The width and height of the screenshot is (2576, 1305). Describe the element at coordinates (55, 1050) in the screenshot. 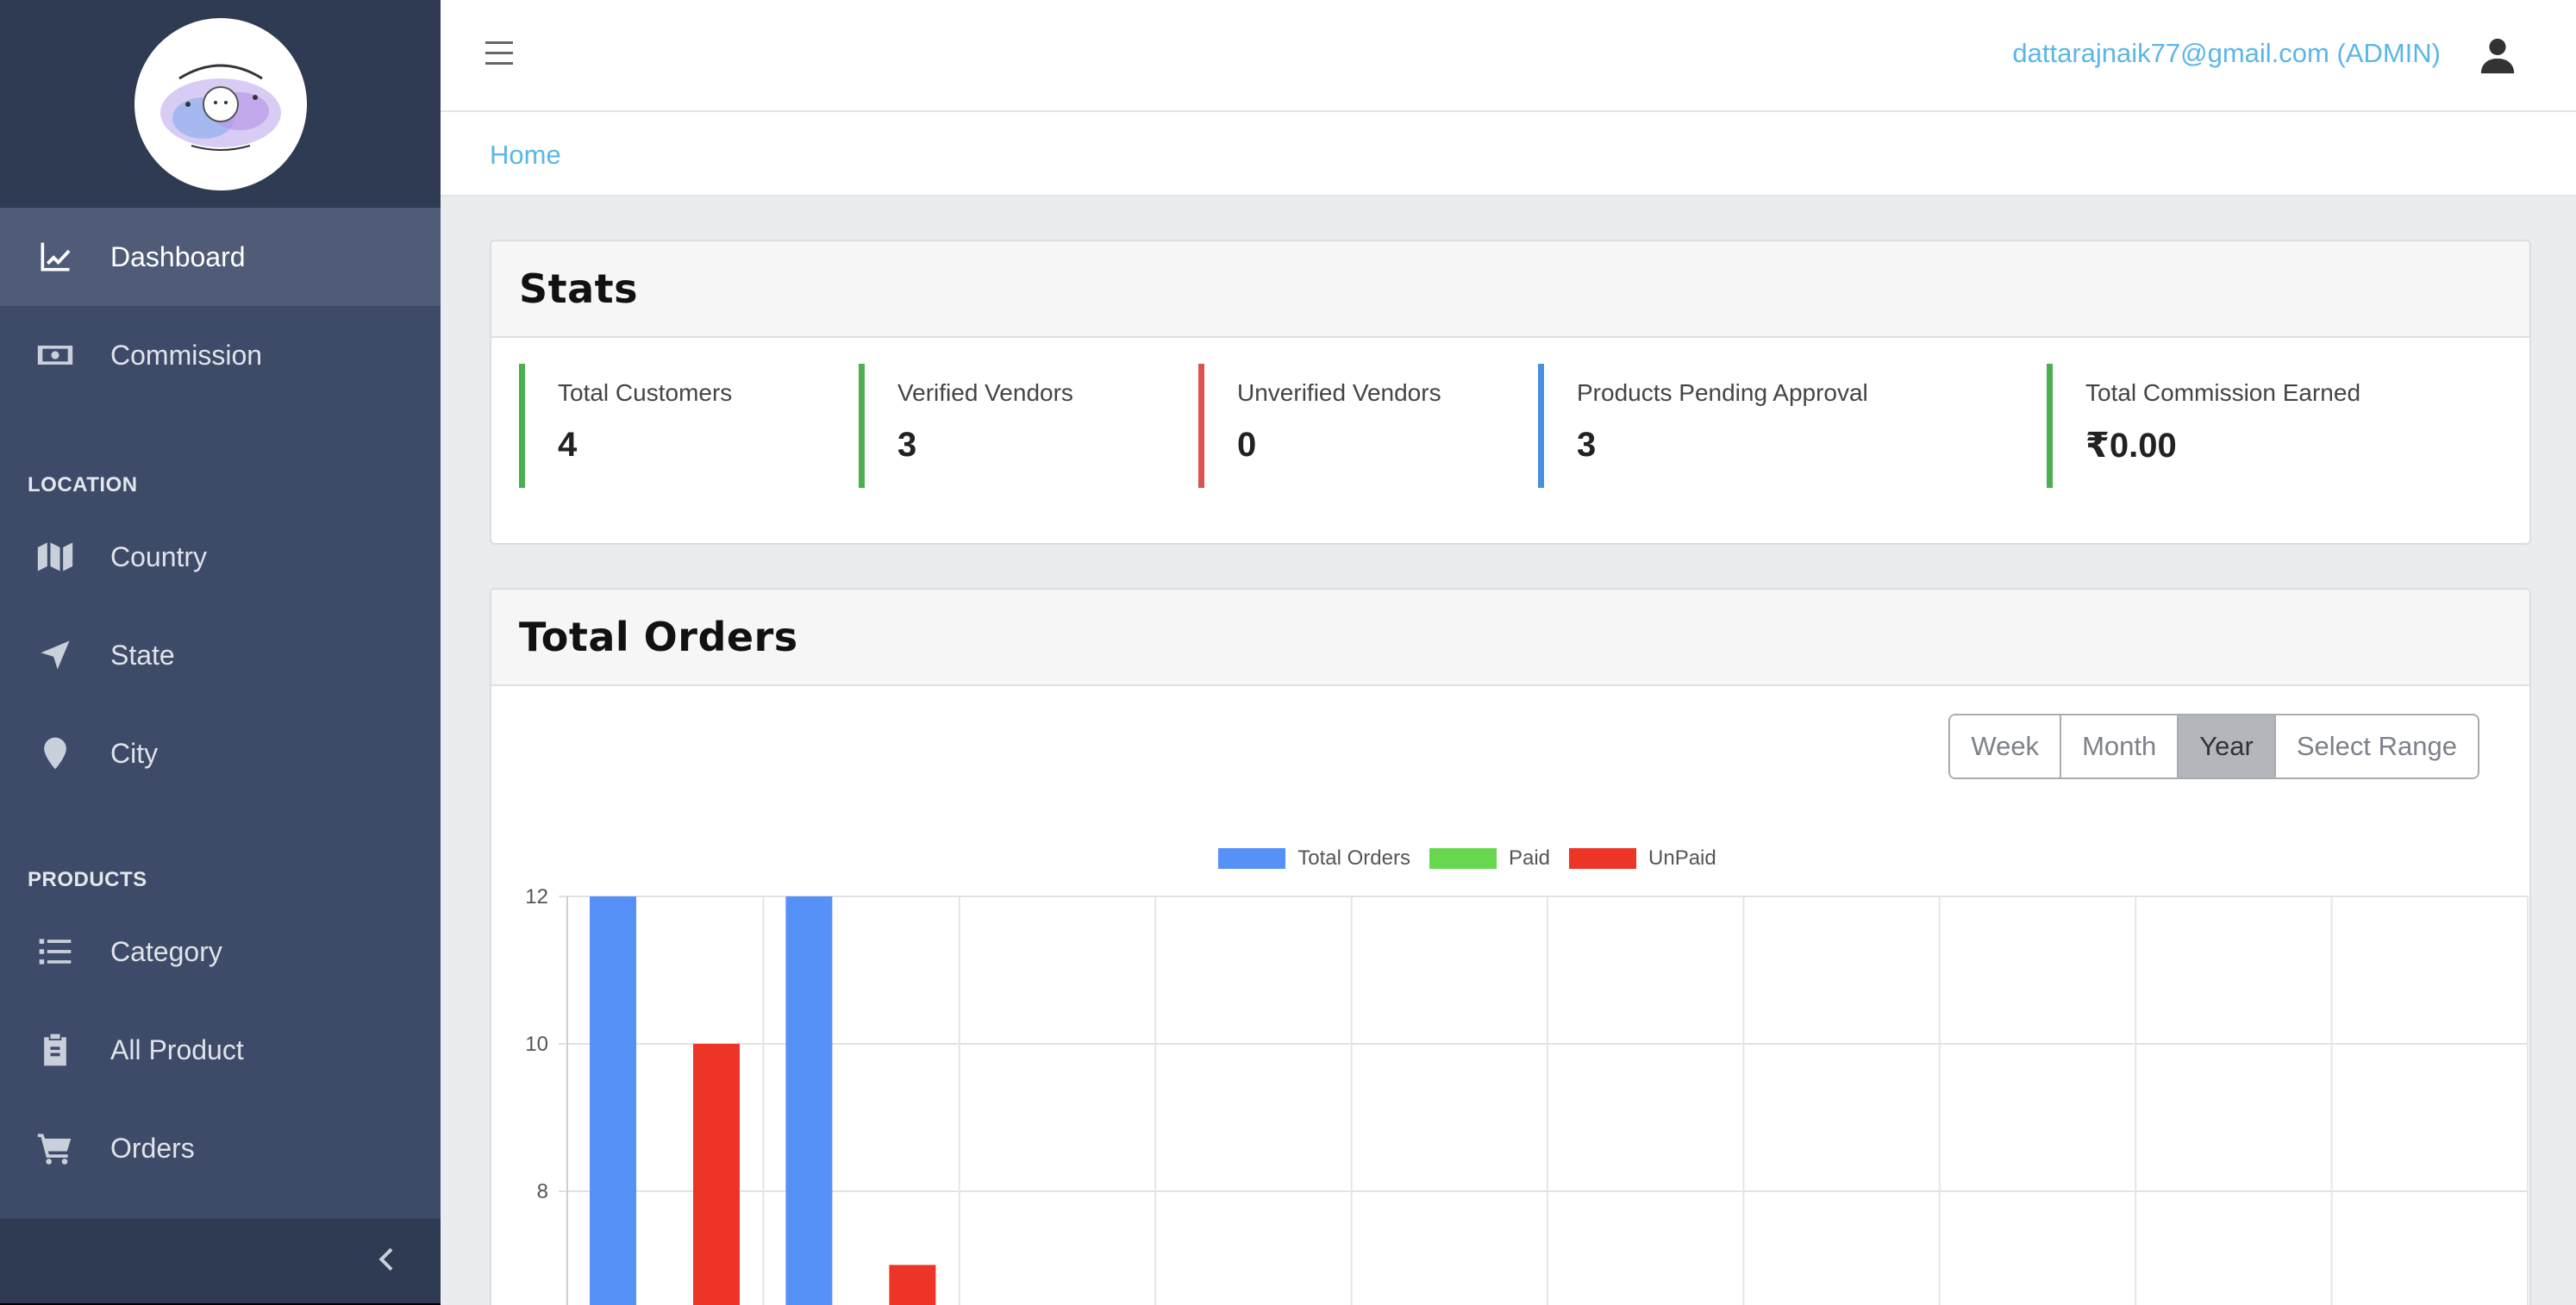

I see `clipboard-icon` at that location.